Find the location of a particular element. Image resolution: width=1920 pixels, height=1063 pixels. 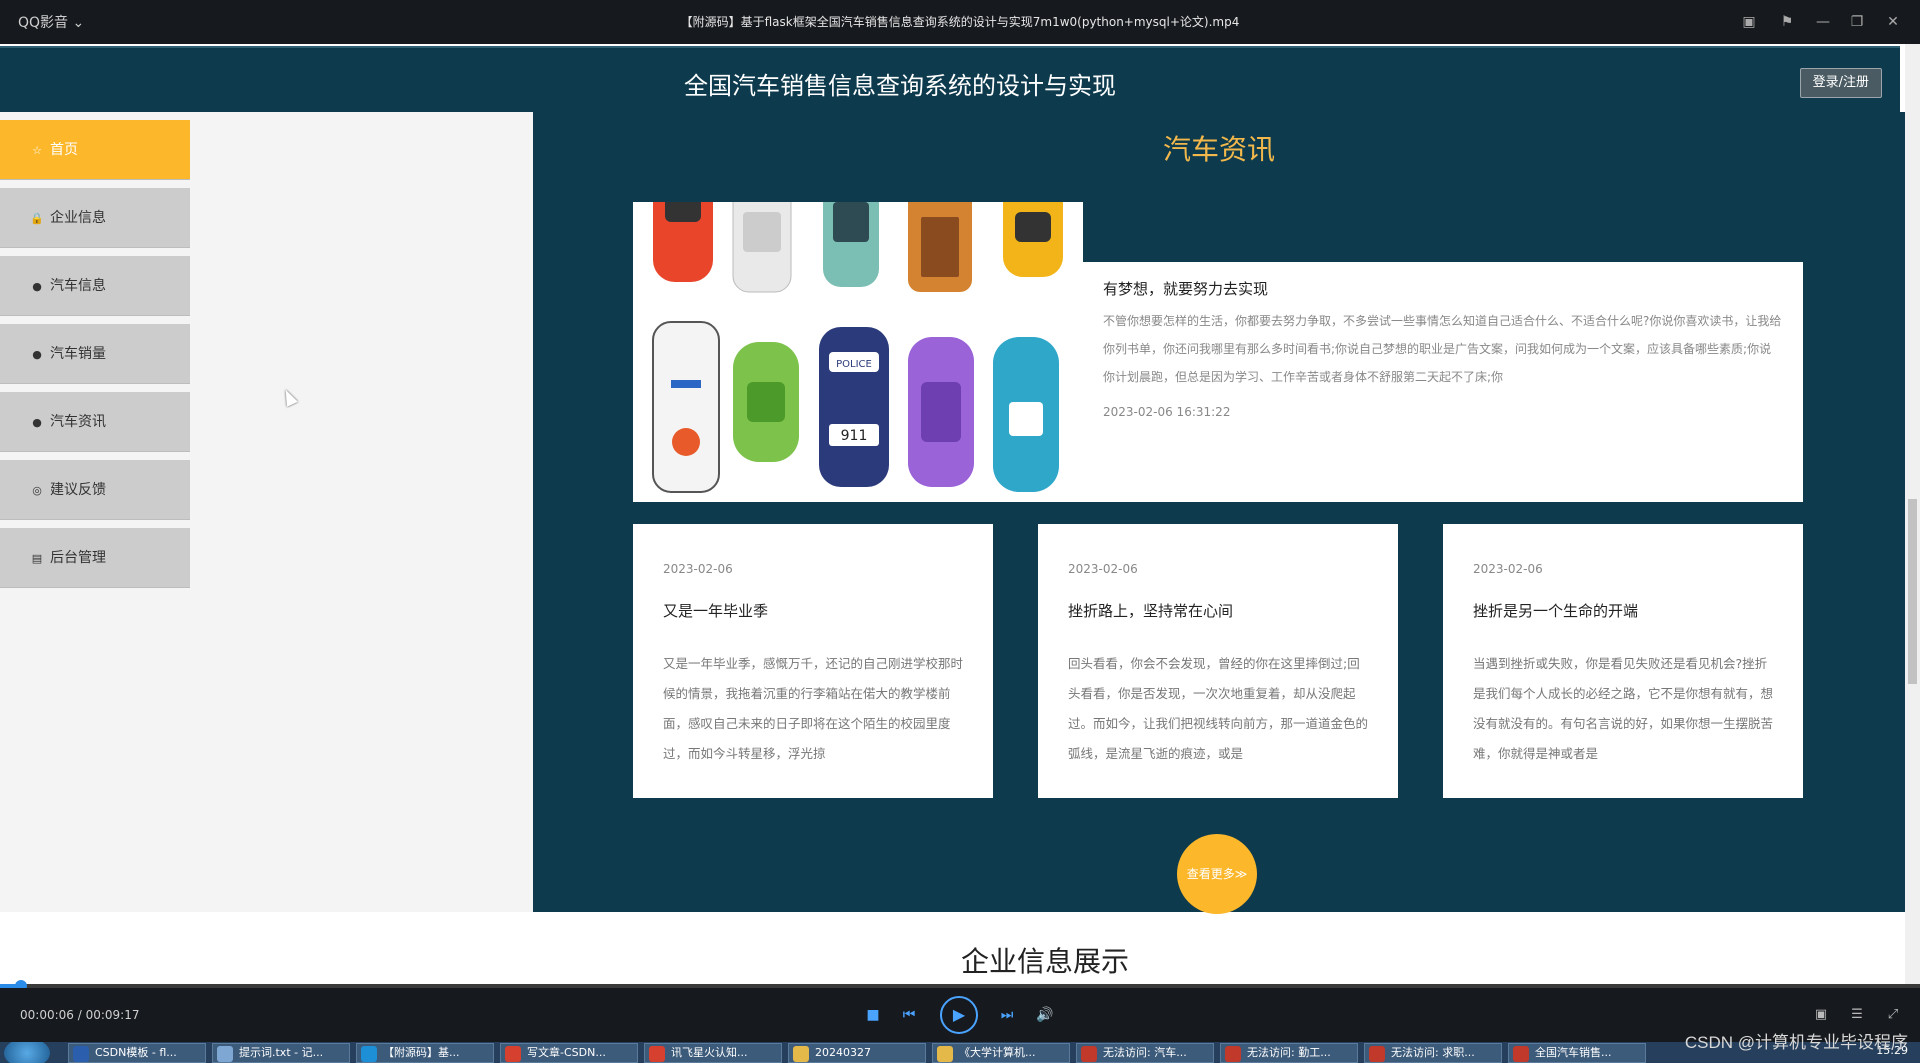

featured-news-time: 2023-02-06 16:31:22 is located at coordinates (1167, 412).